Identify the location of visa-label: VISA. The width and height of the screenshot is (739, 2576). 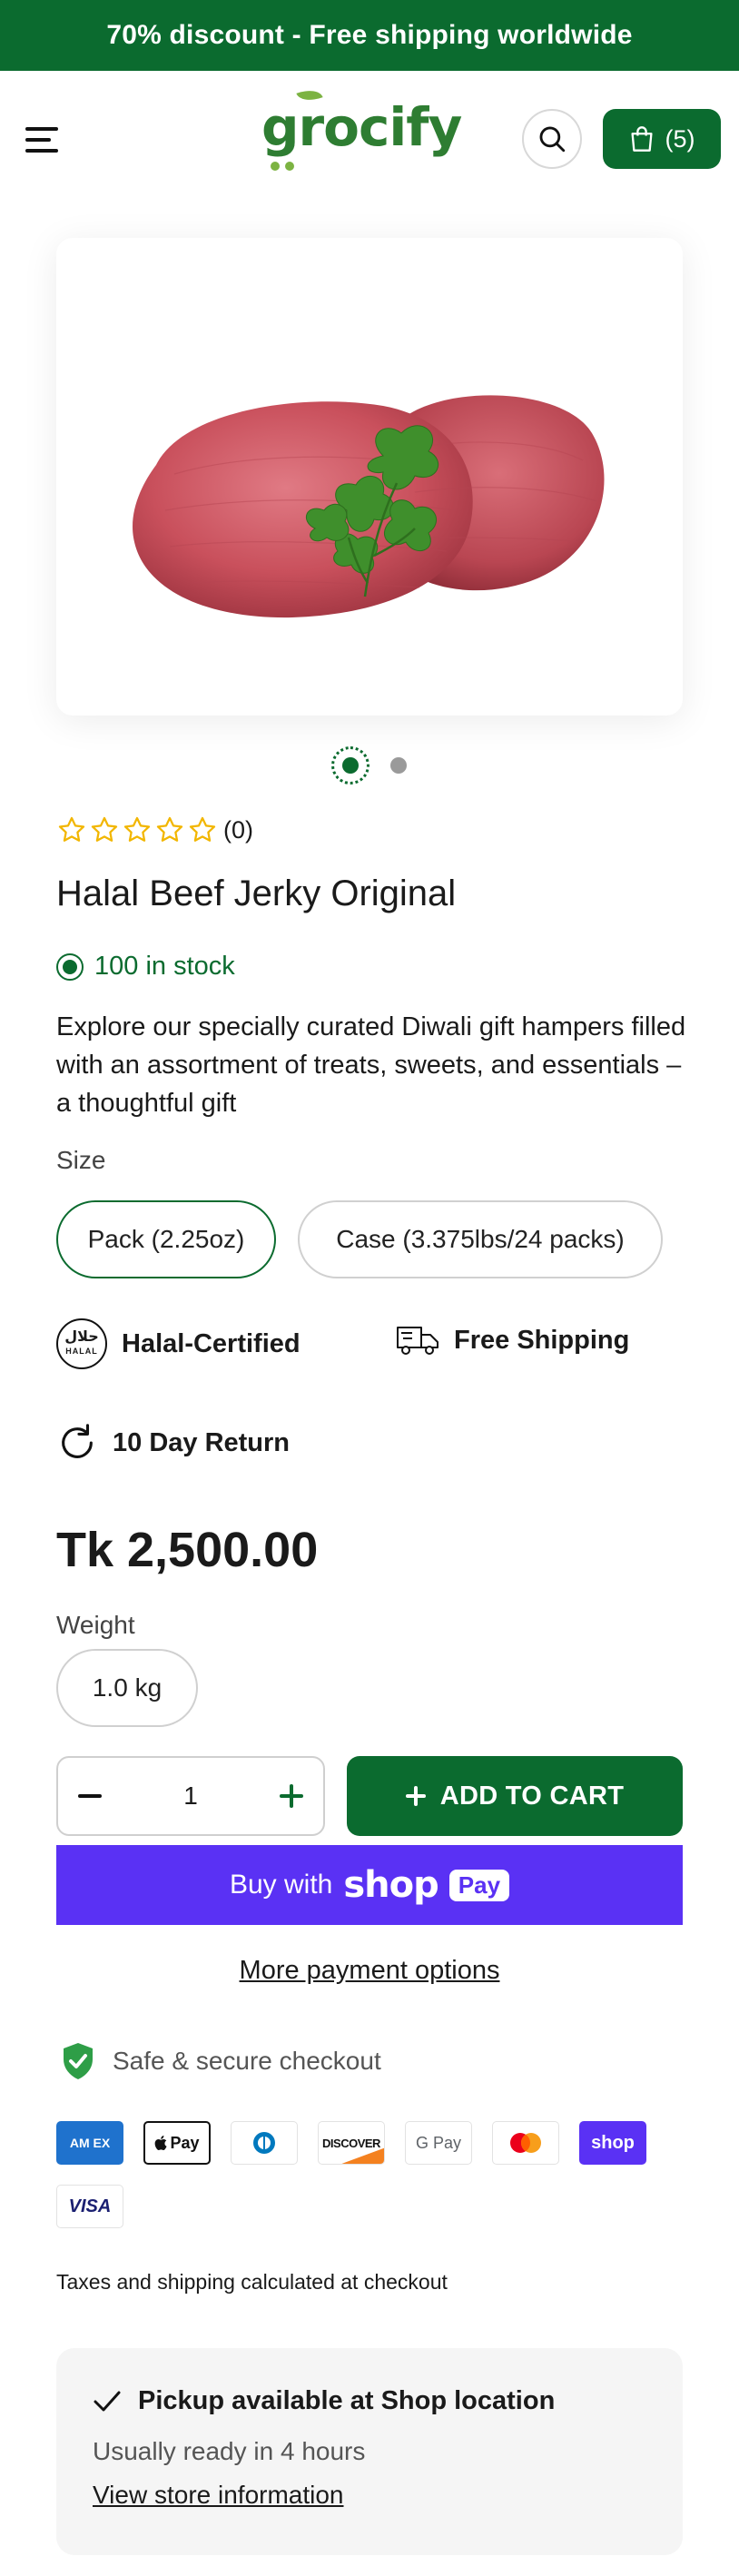
(90, 2206).